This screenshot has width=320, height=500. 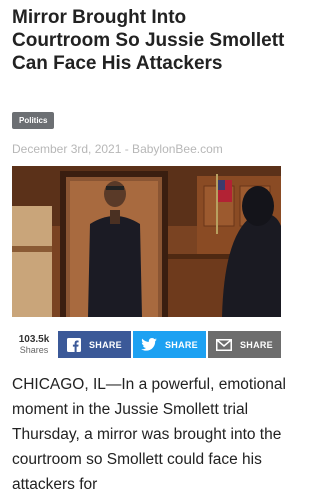 I want to click on facebook-icon, so click(x=73, y=344).